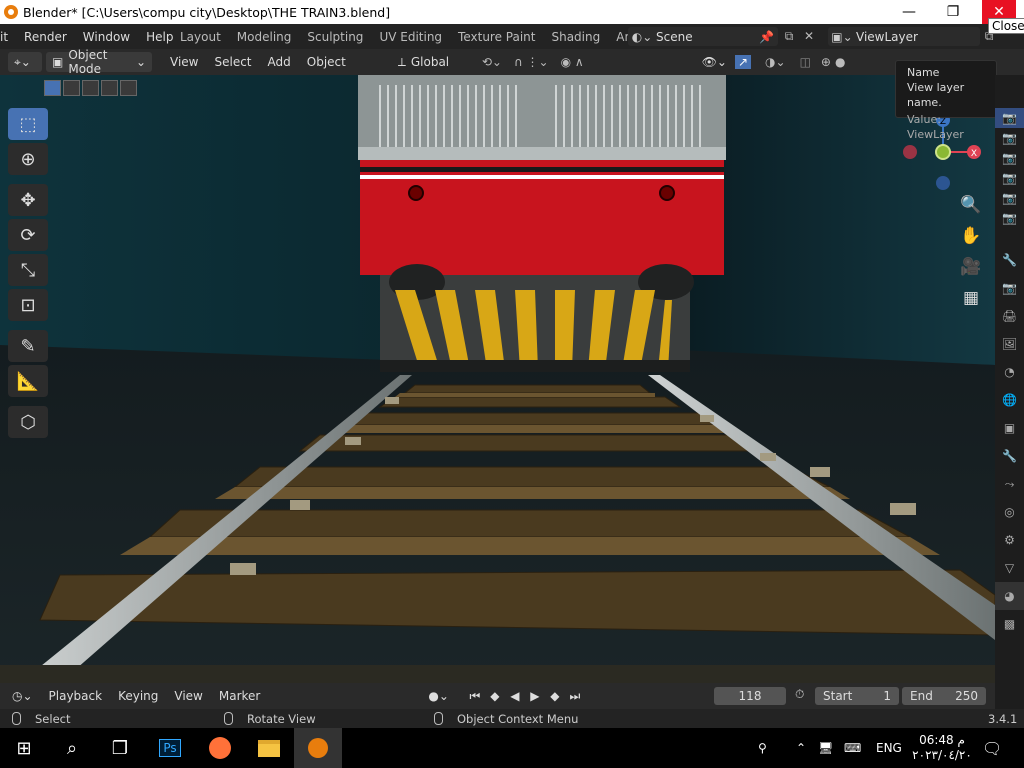 The height and width of the screenshot is (768, 1024). I want to click on play-reverse-icon: ◀, so click(515, 696).